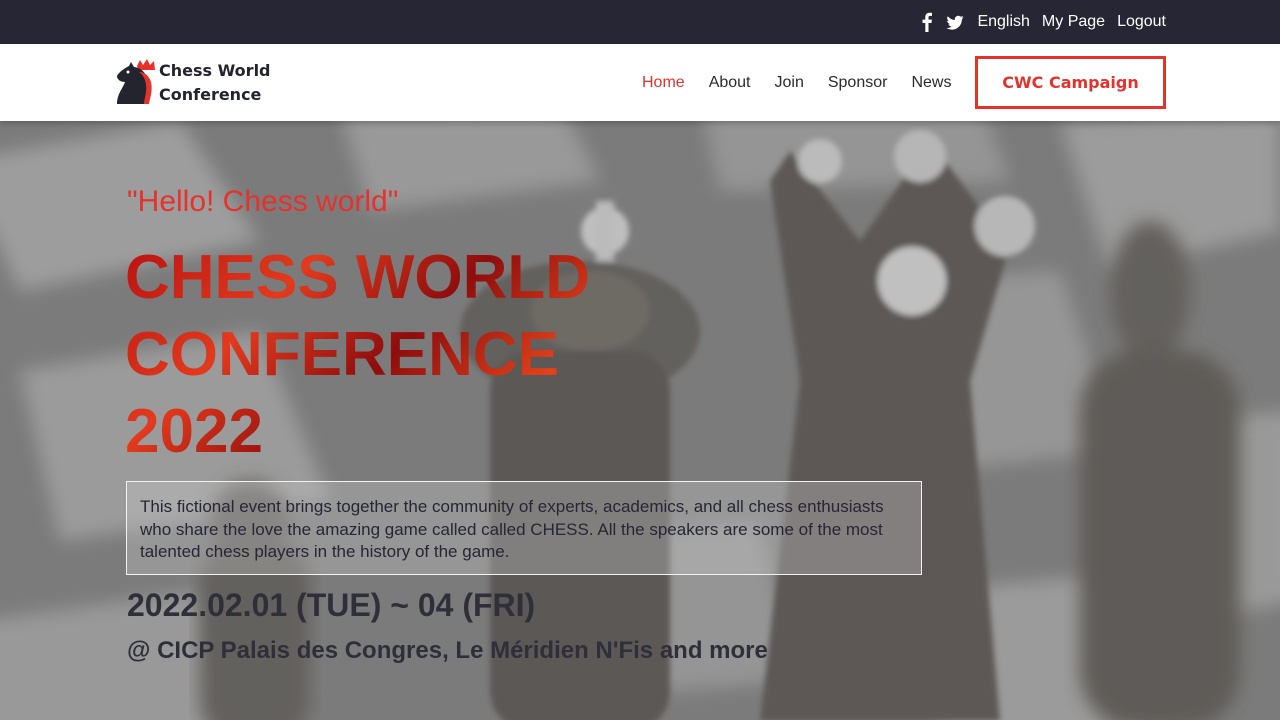  Describe the element at coordinates (730, 83) in the screenshot. I see `nav-about: About` at that location.